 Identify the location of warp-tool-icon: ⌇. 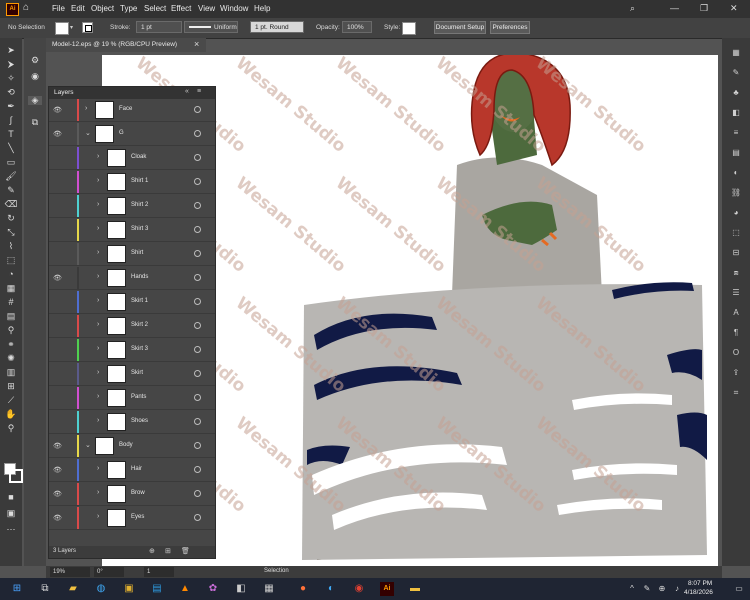
(11, 246).